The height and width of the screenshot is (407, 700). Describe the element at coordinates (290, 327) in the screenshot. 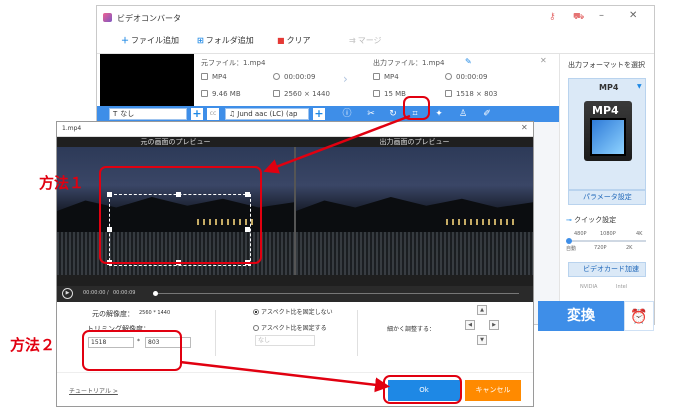

I see `aspect-locked-radio: アスペクト比を固定する` at that location.